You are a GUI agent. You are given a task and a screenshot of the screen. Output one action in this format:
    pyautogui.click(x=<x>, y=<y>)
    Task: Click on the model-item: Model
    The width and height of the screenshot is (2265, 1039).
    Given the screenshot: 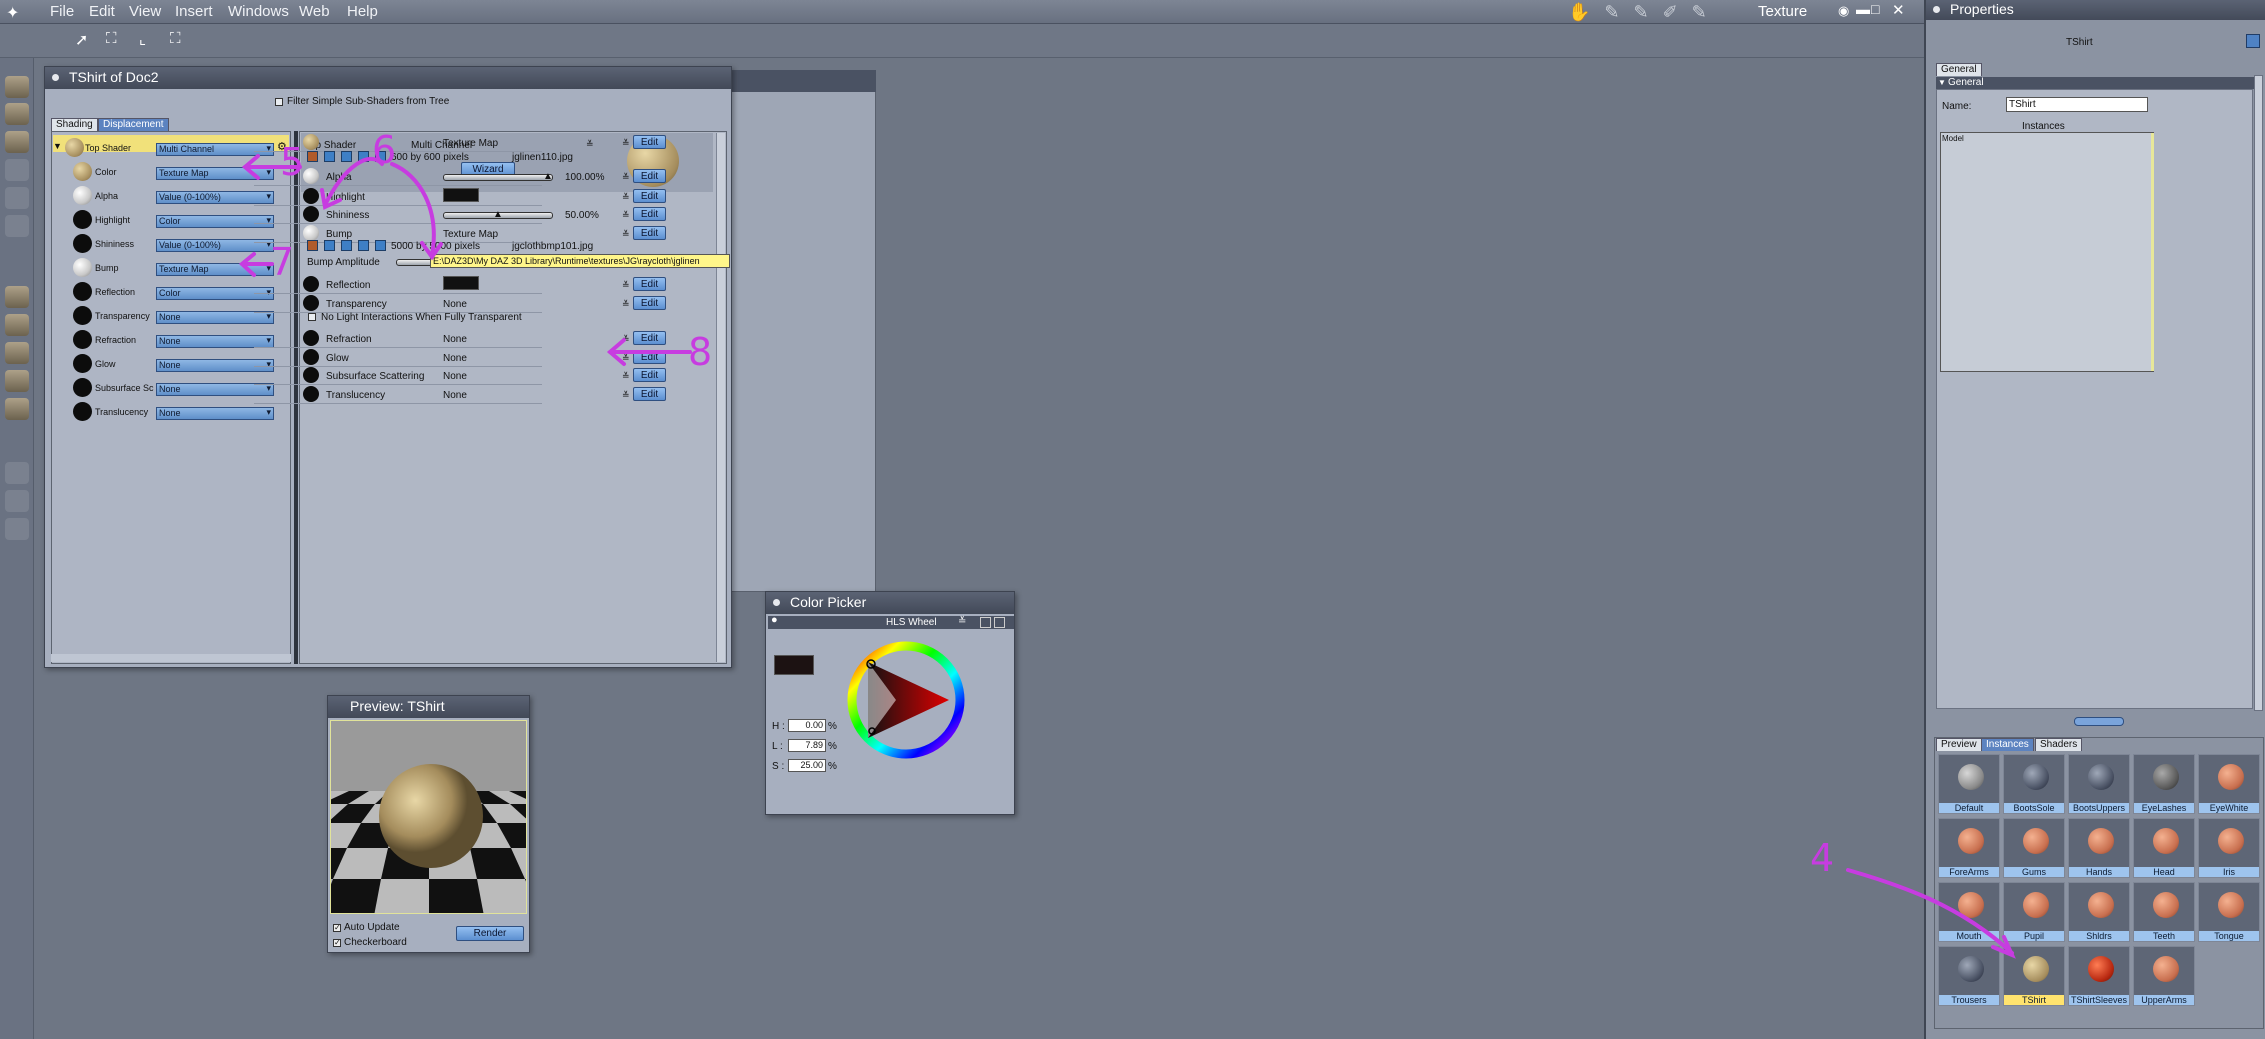 What is the action you would take?
    pyautogui.click(x=1953, y=138)
    